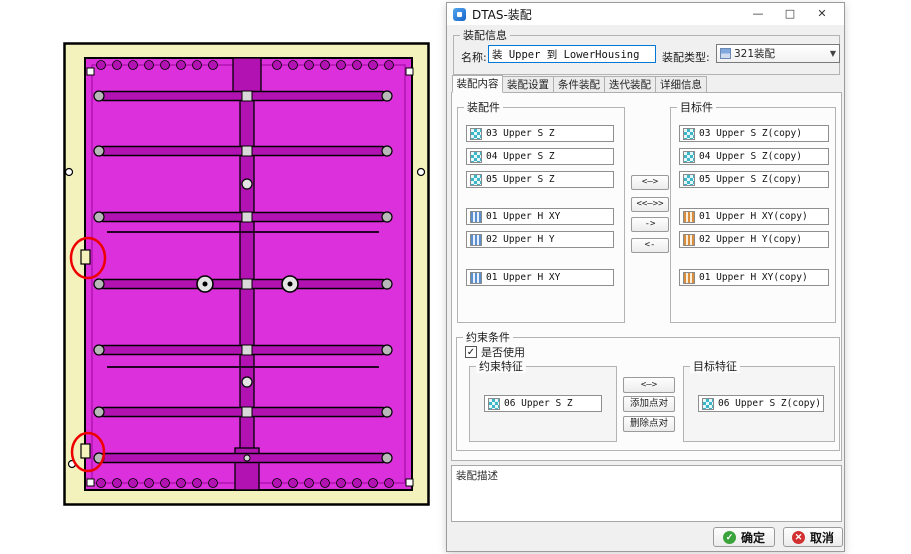 The width and height of the screenshot is (911, 554). I want to click on assembly-description-box: 装配描述, so click(646, 493).